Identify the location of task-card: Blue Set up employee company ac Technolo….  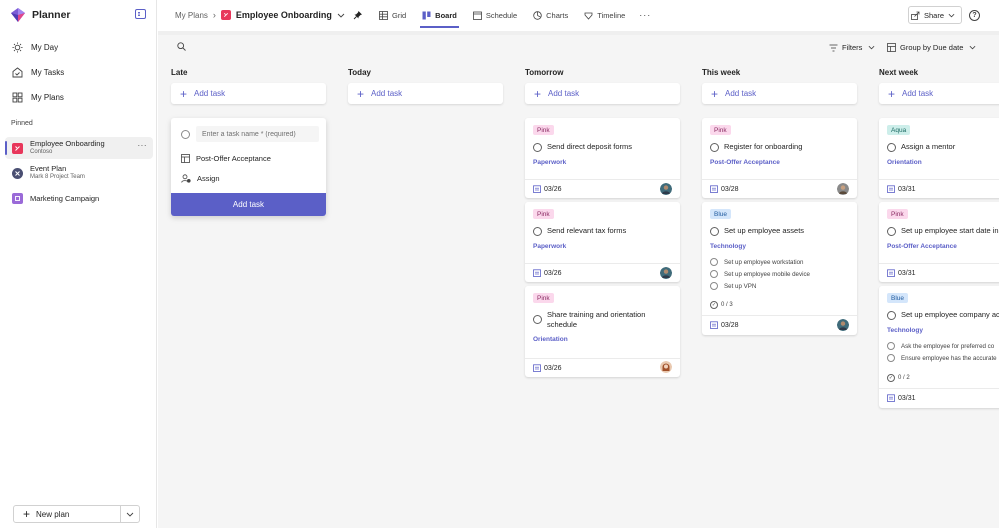
(939, 347).